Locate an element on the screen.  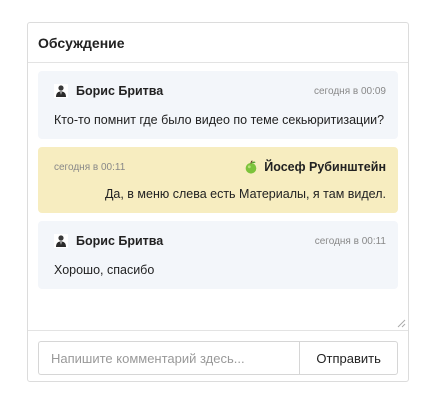
message-text: Хорошо, спасибо is located at coordinates (104, 270).